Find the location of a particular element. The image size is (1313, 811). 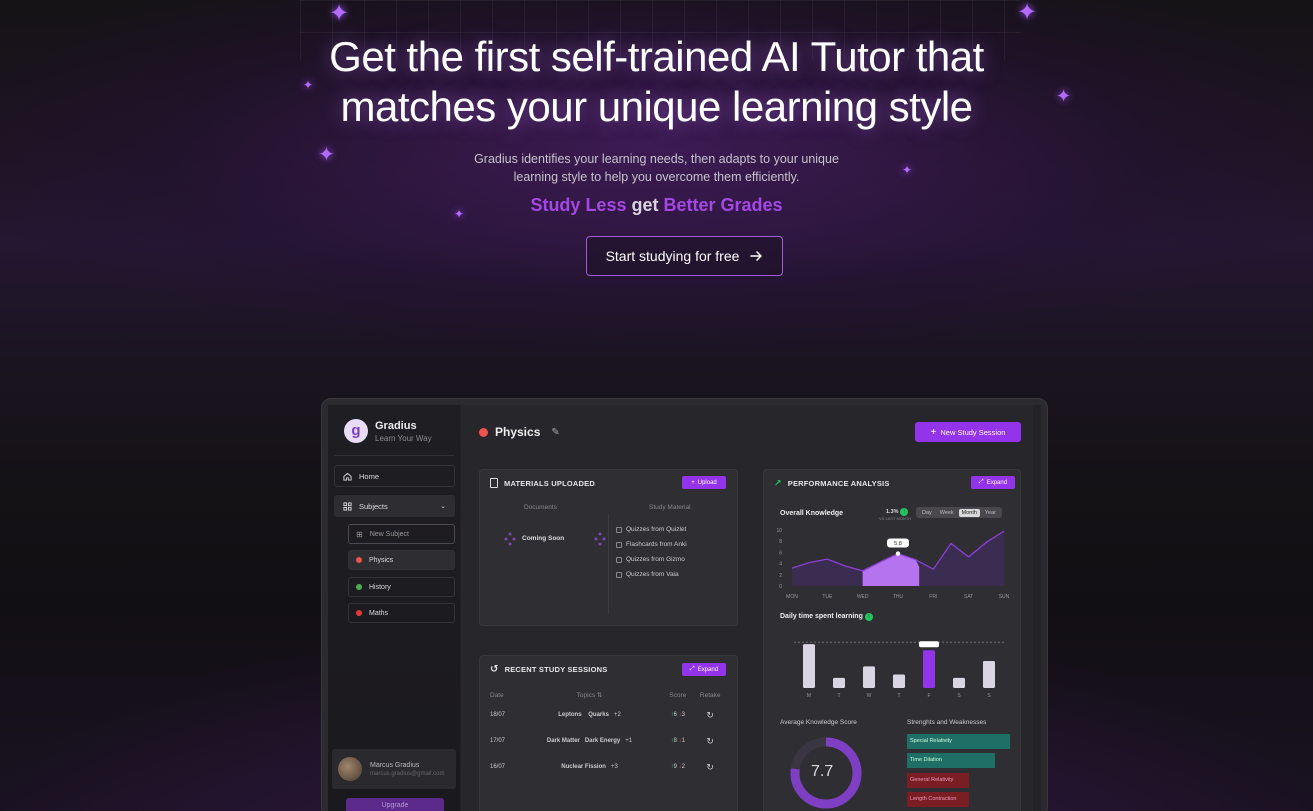

list-item: Quizzes from Vaia is located at coordinates (651, 574).